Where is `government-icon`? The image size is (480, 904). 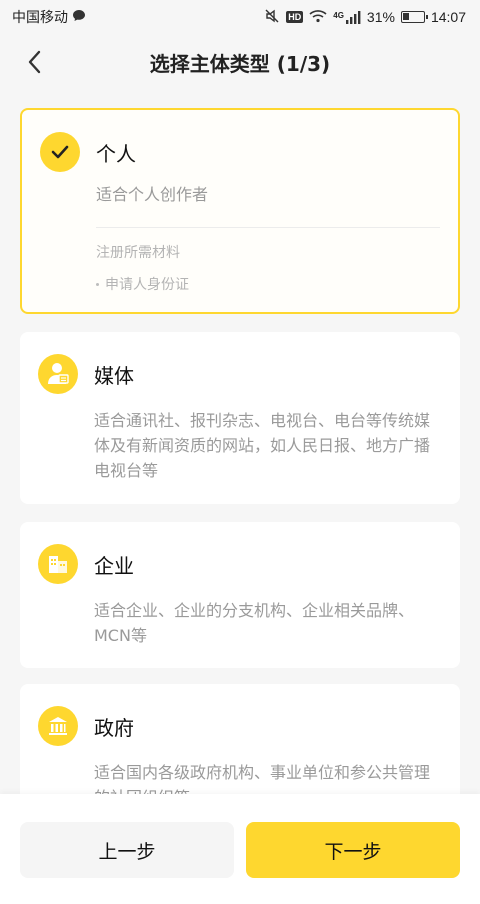 government-icon is located at coordinates (58, 726).